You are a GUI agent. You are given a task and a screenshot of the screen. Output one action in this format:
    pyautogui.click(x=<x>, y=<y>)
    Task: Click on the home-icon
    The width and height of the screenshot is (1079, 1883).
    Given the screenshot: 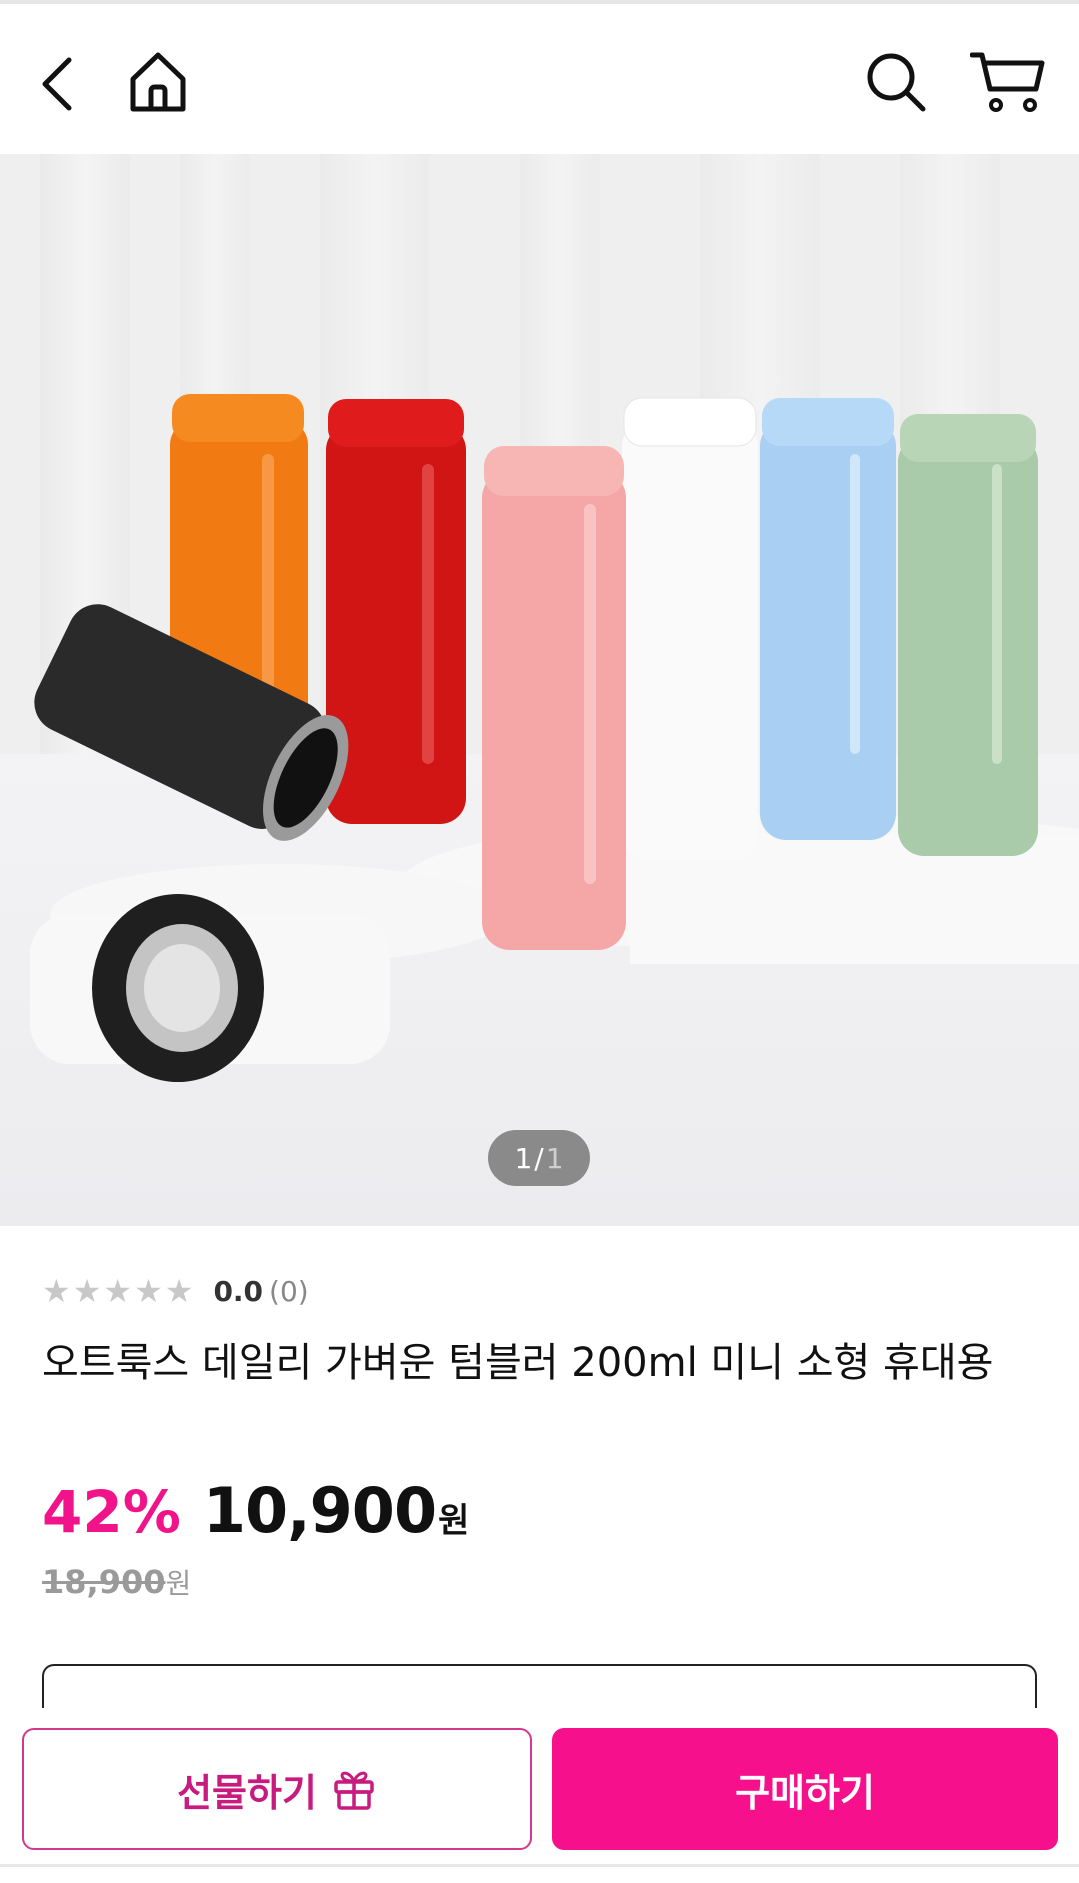 What is the action you would take?
    pyautogui.click(x=158, y=82)
    